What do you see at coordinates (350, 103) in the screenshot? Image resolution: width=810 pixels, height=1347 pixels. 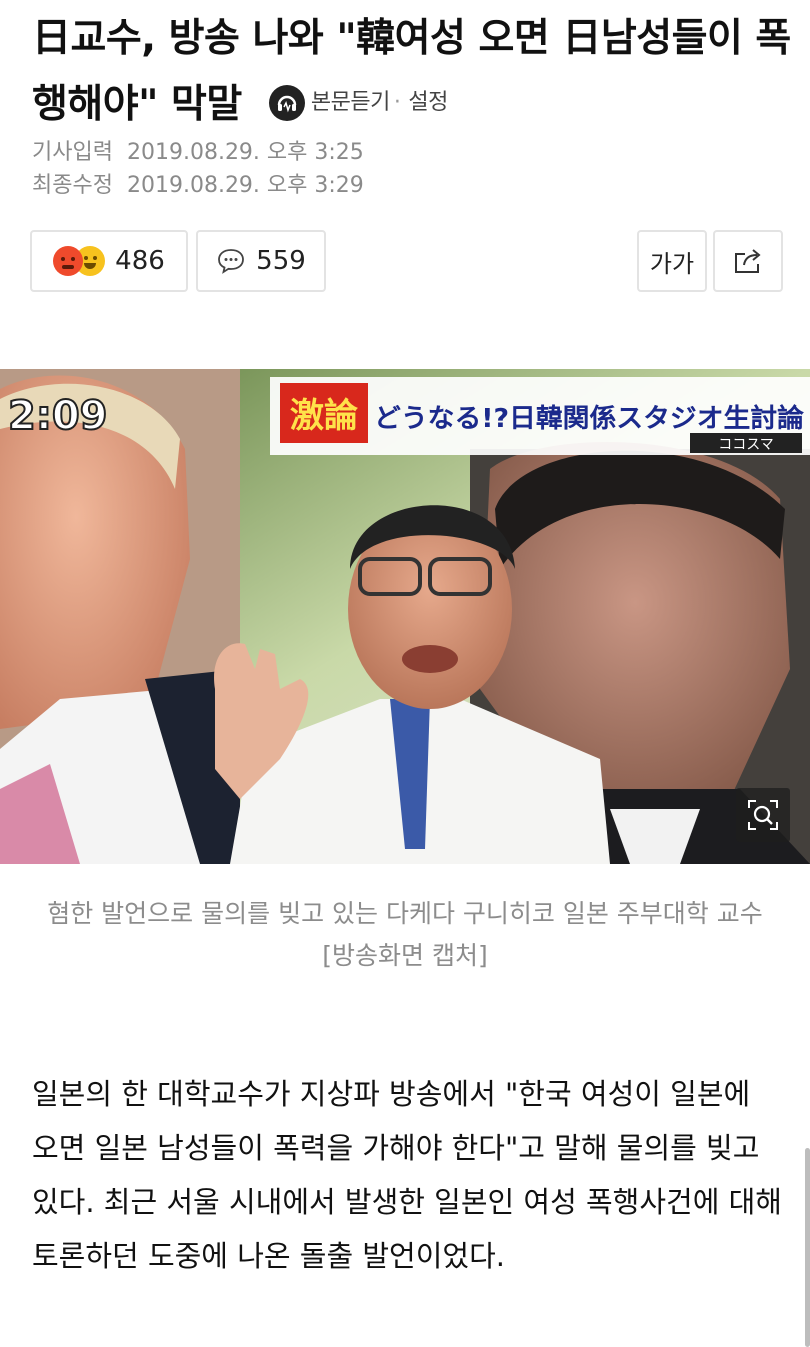 I see `tts-button: 본문듣기` at bounding box center [350, 103].